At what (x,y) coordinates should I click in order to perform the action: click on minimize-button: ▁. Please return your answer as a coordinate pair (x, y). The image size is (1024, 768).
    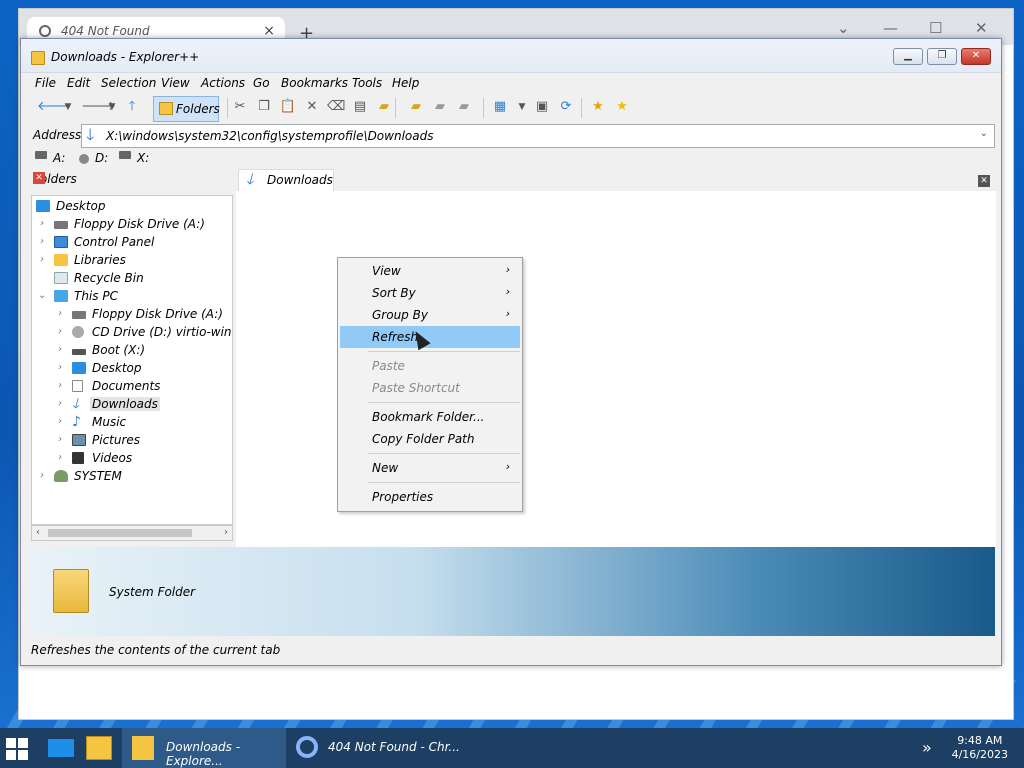
    Looking at the image, I should click on (908, 56).